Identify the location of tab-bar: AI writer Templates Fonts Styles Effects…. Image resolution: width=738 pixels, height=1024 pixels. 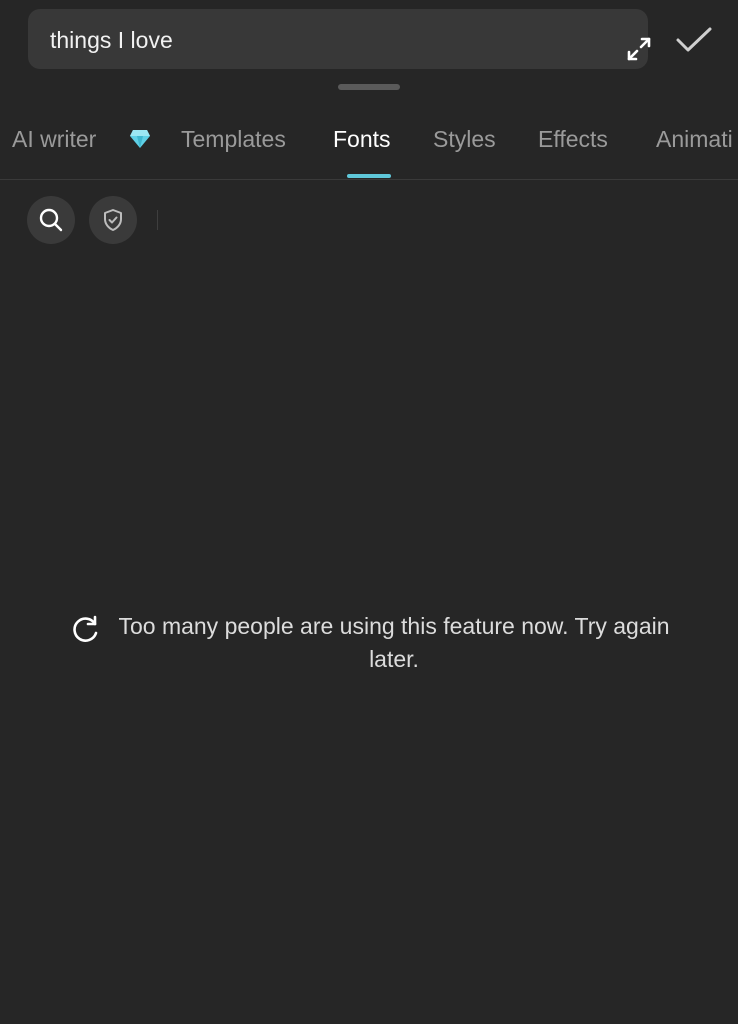
(369, 145).